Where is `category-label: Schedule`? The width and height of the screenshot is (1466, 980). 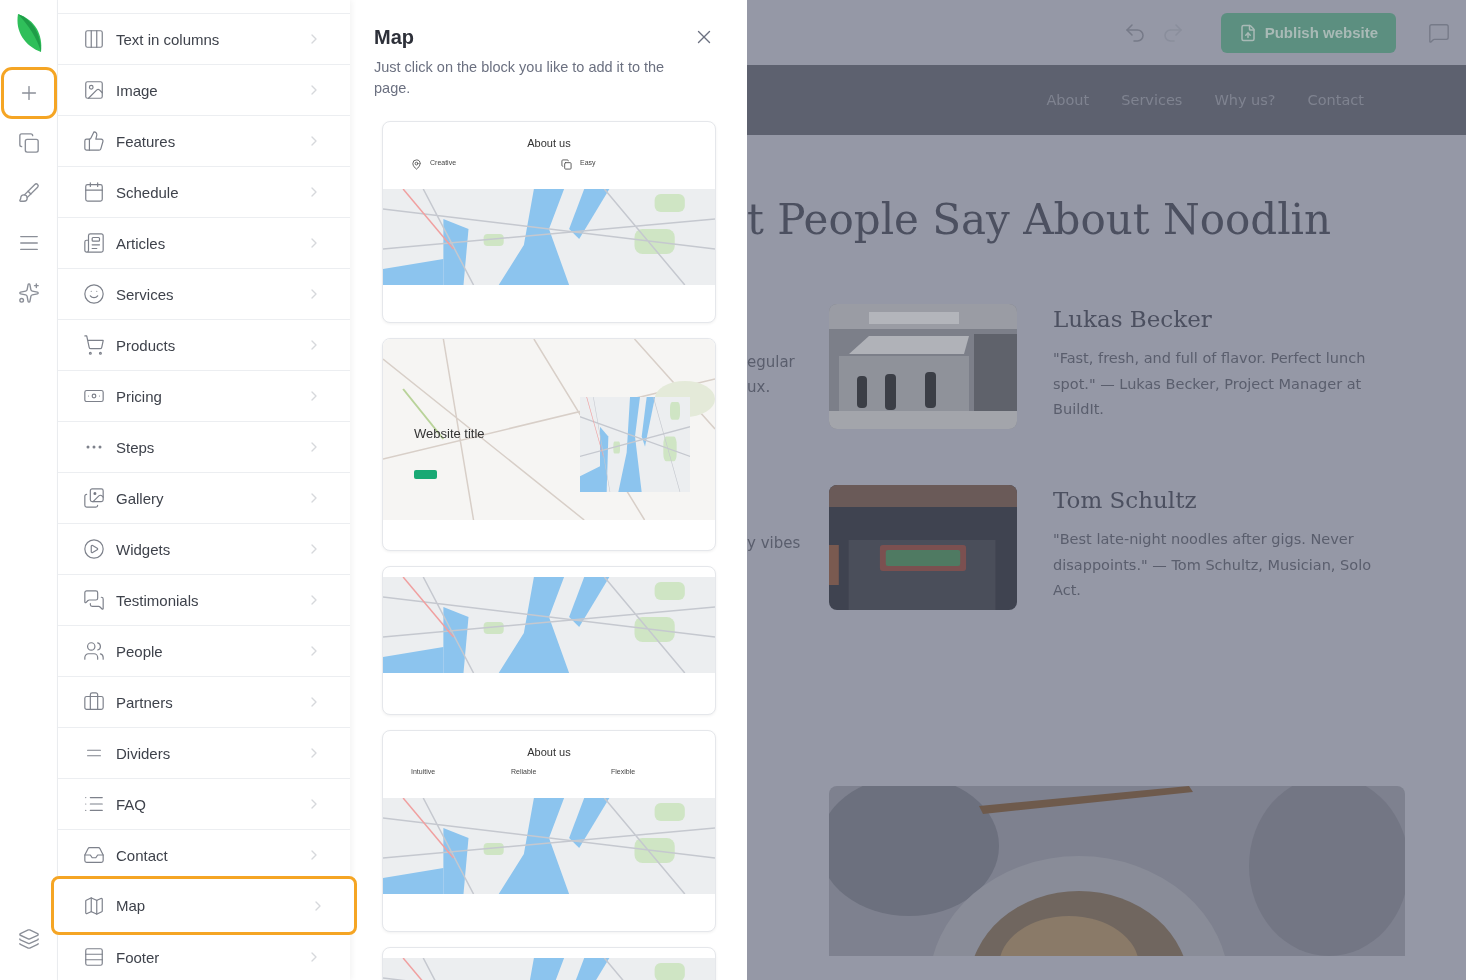 category-label: Schedule is located at coordinates (148, 192).